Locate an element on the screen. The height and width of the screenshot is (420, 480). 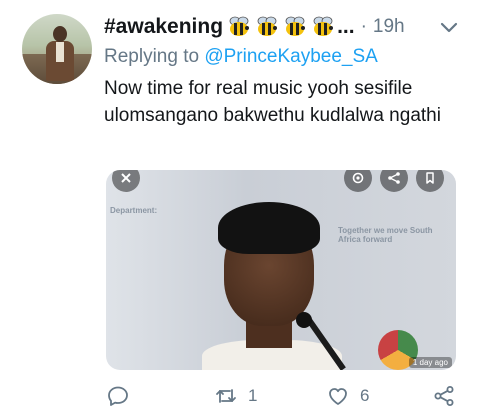
tweet-timestamp: 19h is located at coordinates (389, 27).